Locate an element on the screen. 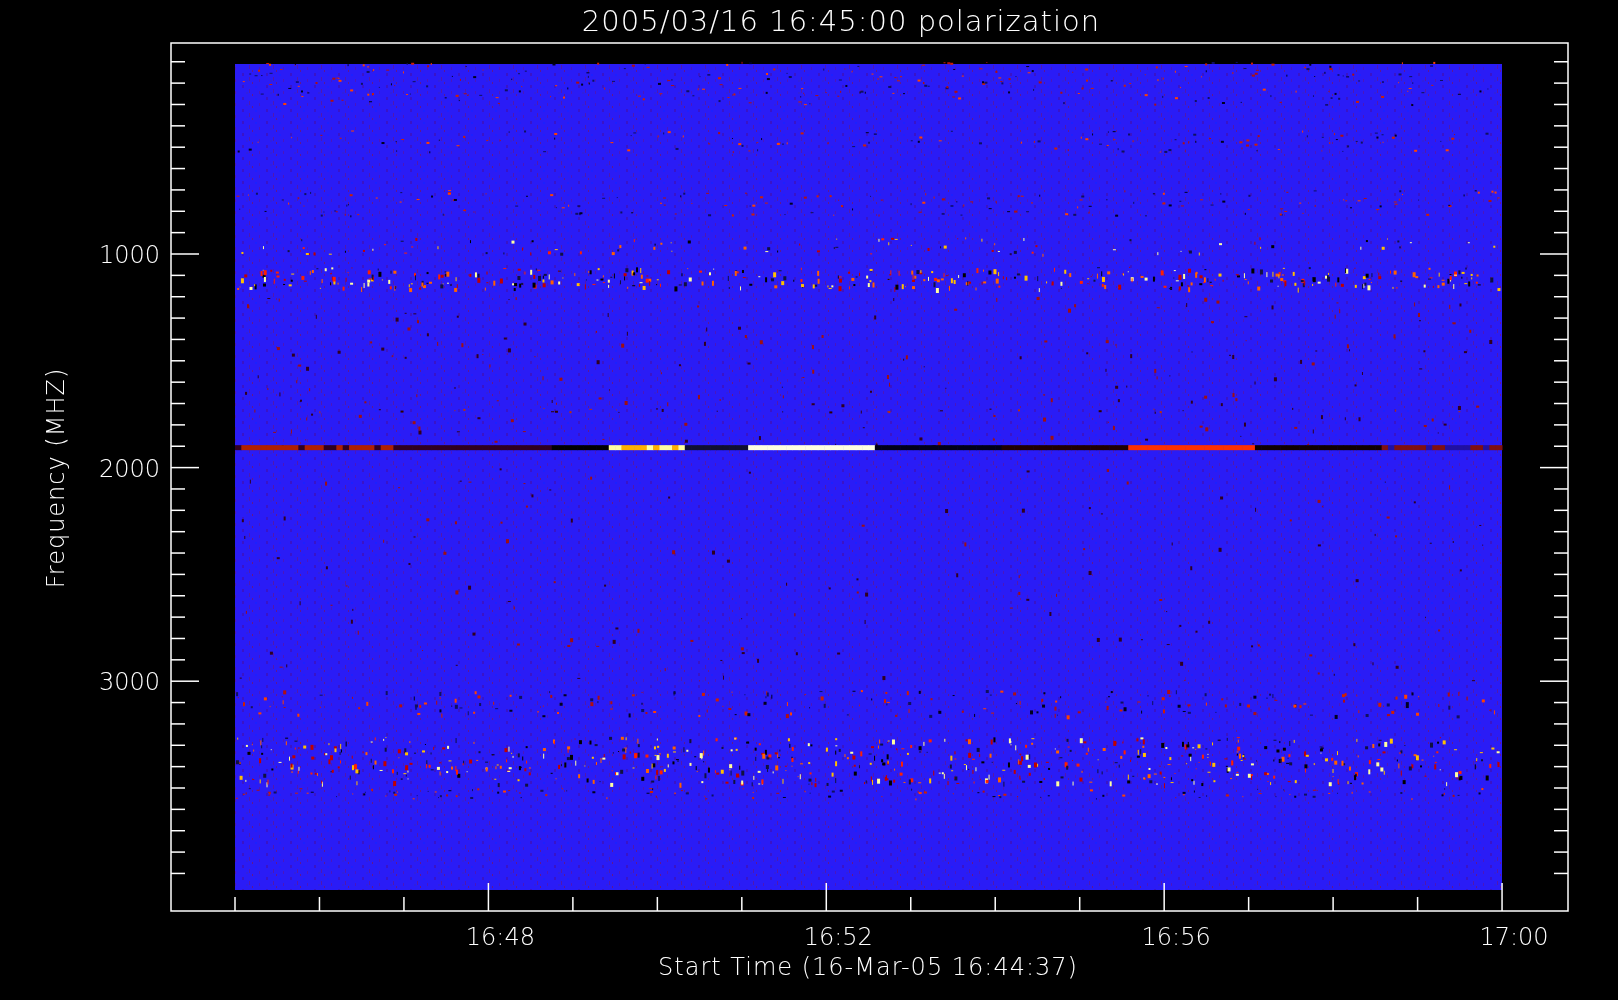 This screenshot has width=1618, height=1000. y-axis-label: Frequency (MHZ) is located at coordinates (56, 478).